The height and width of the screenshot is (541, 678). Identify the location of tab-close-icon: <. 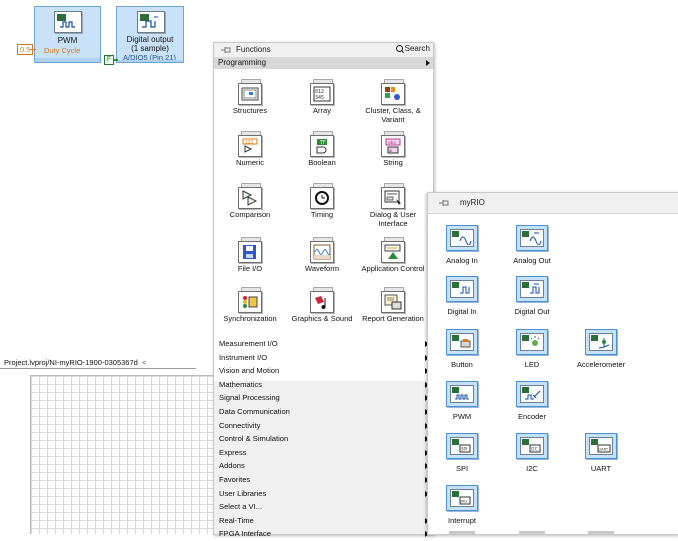
(144, 362).